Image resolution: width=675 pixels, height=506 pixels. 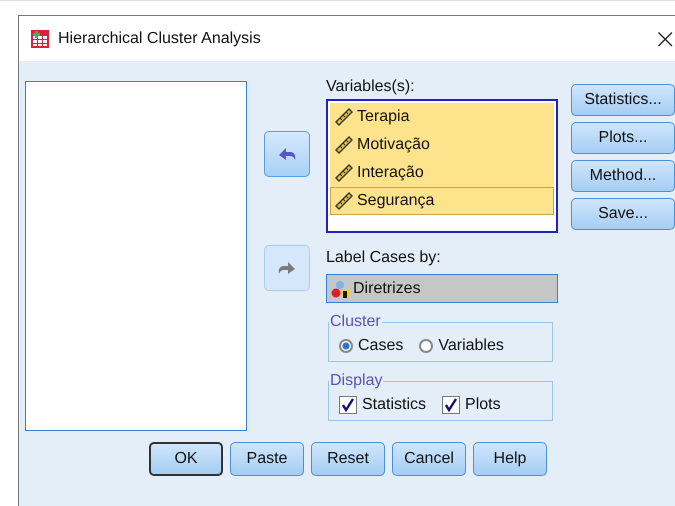 I want to click on list-item: Terapia, so click(x=442, y=117).